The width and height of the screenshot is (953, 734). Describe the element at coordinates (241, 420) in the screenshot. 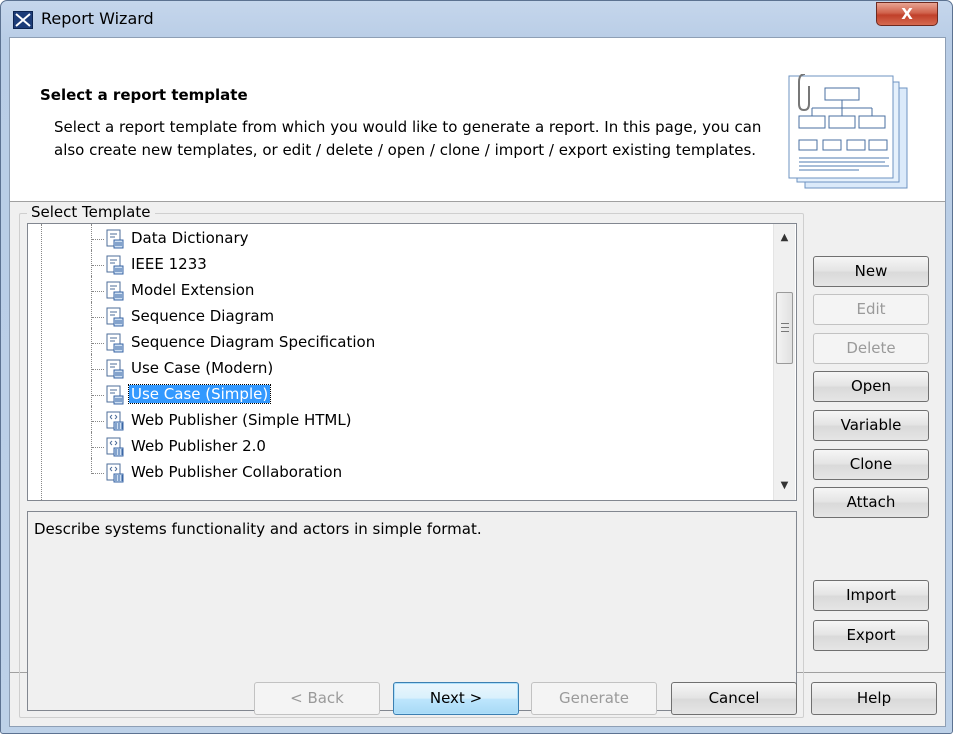

I see `tree-item-label: Web Publisher (Simple HTML)` at that location.